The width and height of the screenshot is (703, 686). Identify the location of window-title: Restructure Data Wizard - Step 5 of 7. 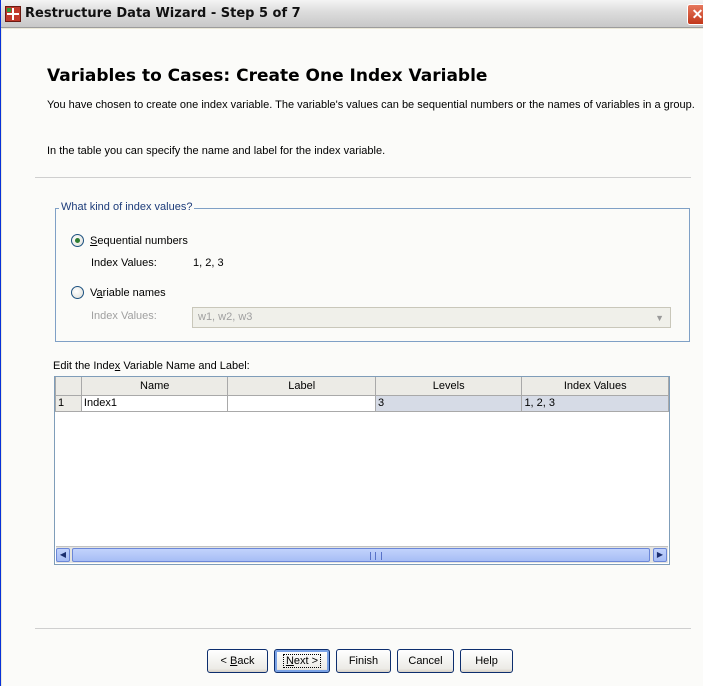
(163, 13).